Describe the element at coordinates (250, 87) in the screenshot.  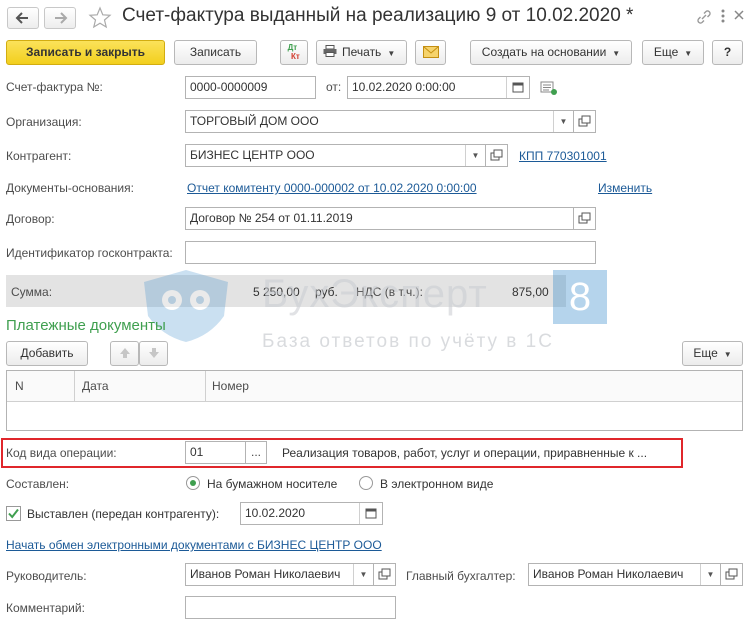
I see `invoice-number-field: 0000-0000009` at that location.